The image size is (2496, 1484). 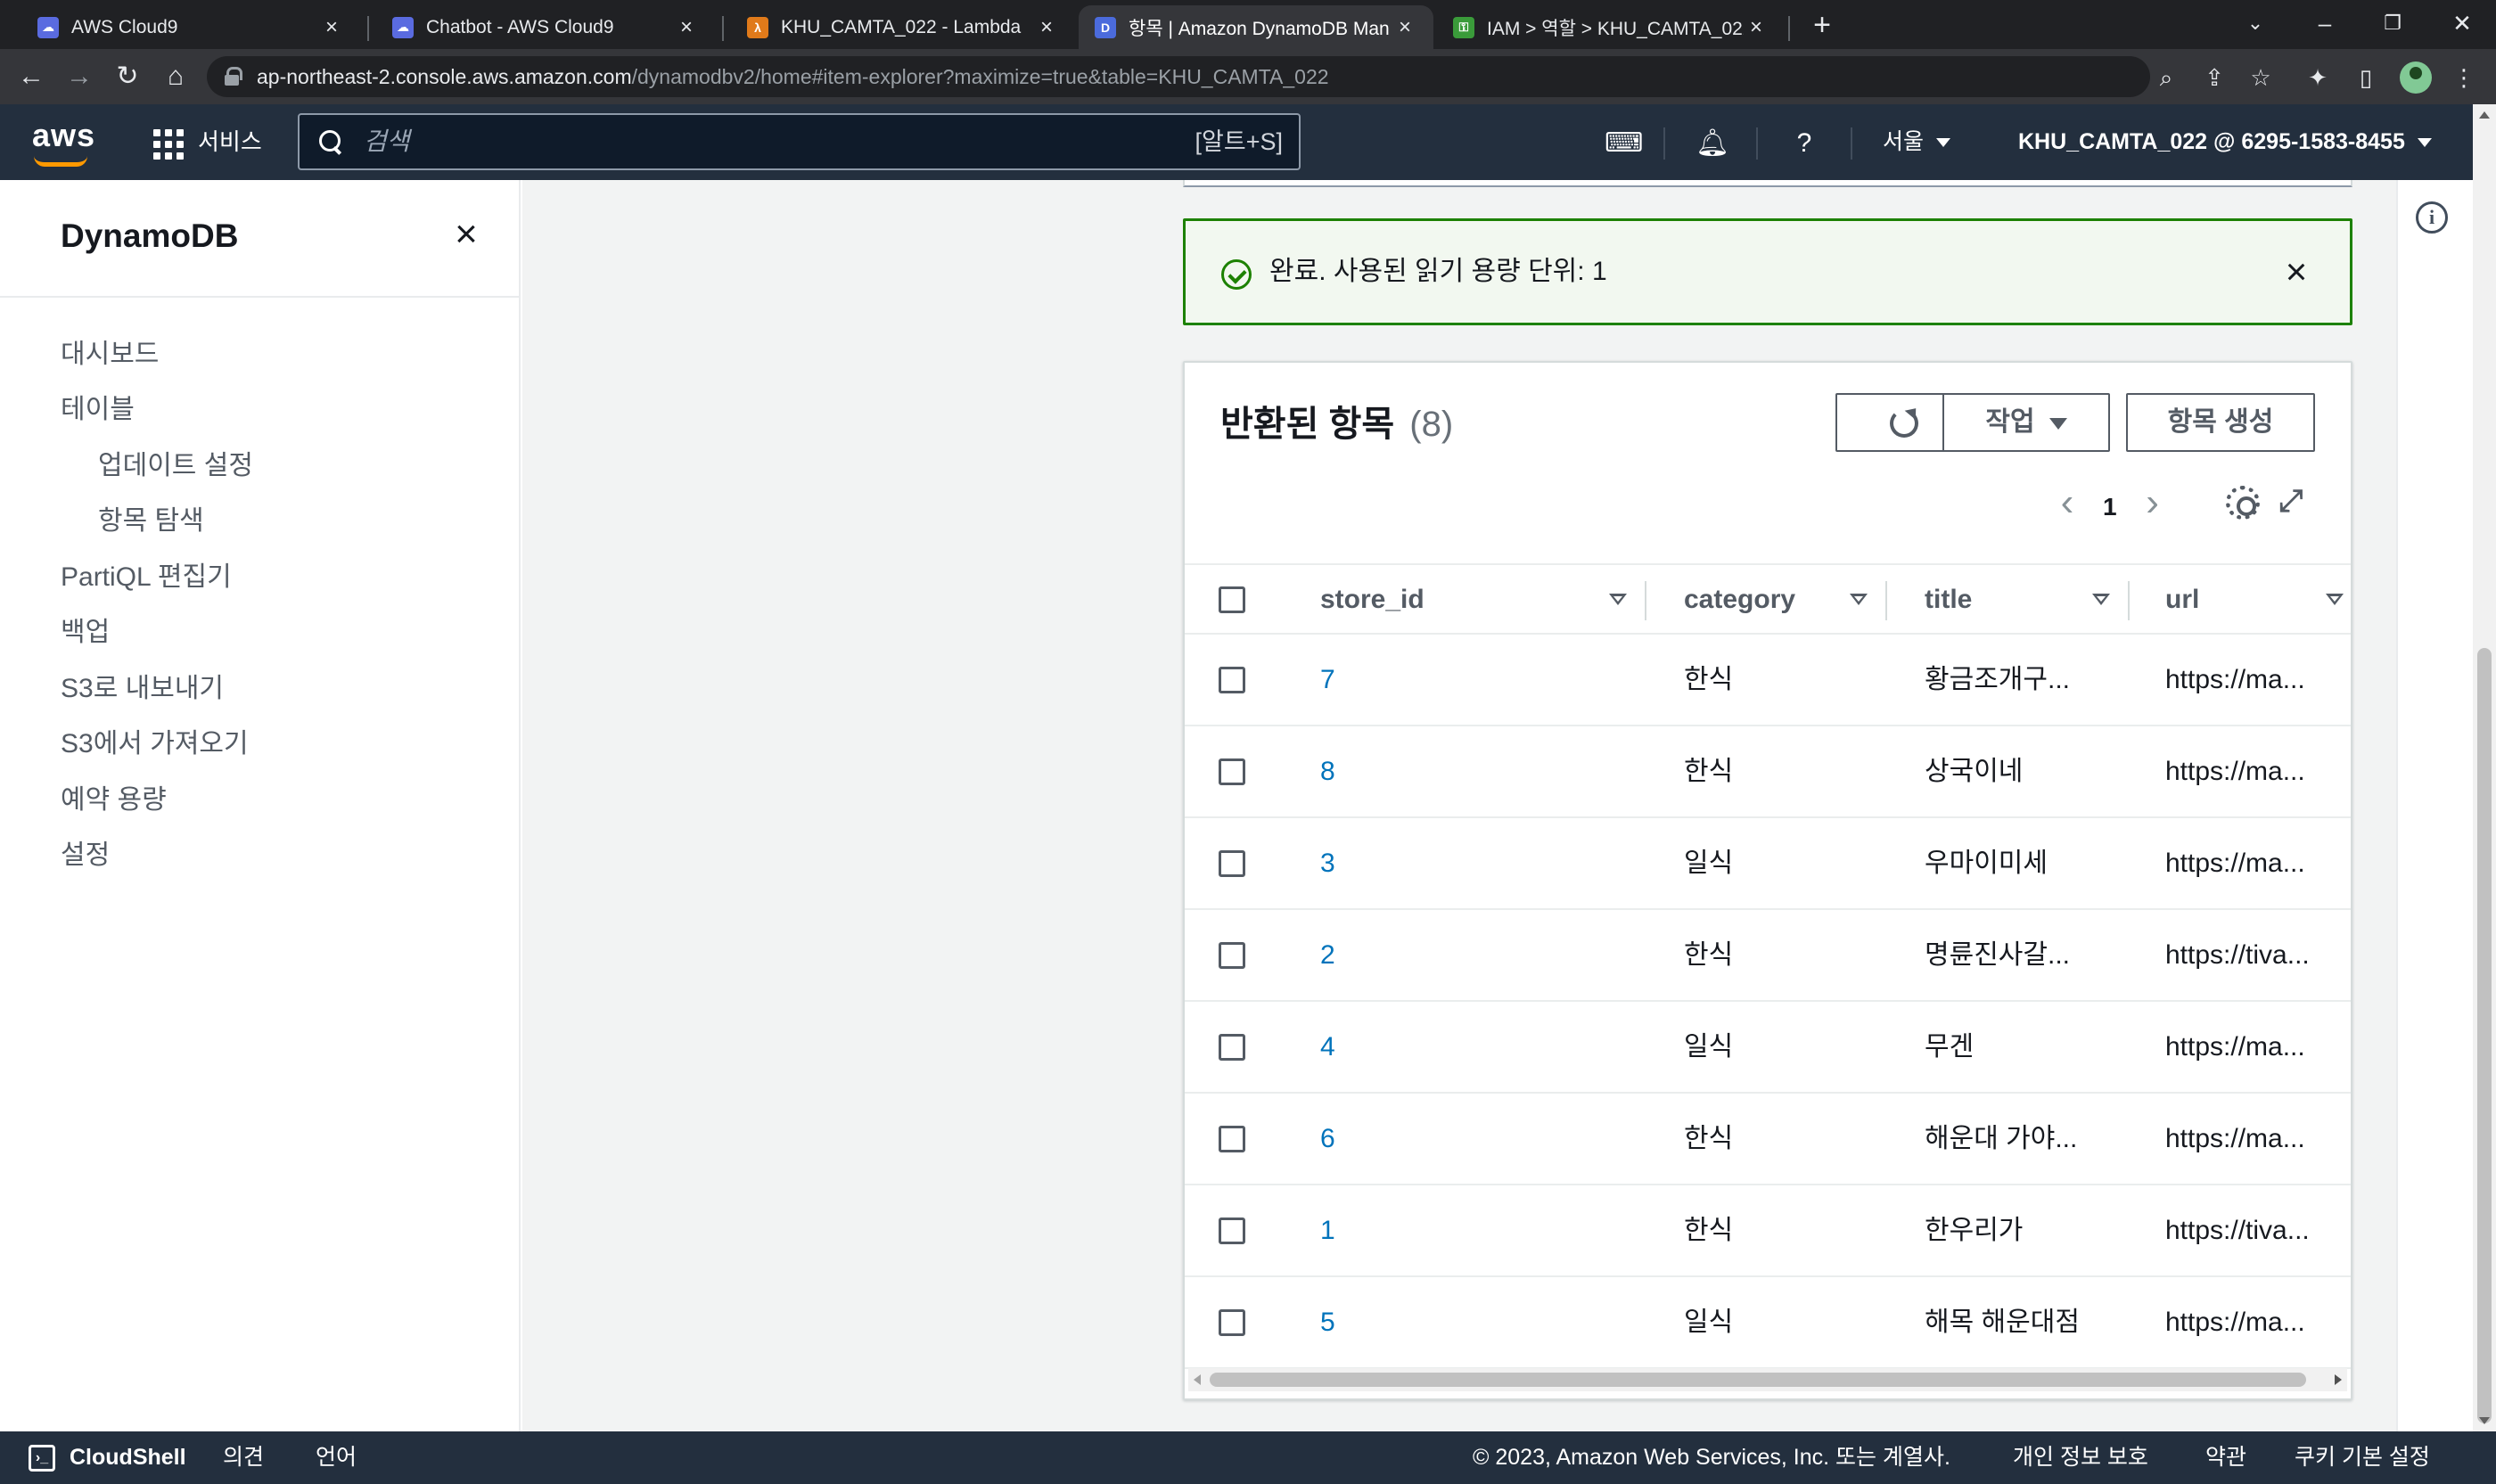 What do you see at coordinates (2080, 1457) in the screenshot?
I see `privacy-link: 개인 정보 보호` at bounding box center [2080, 1457].